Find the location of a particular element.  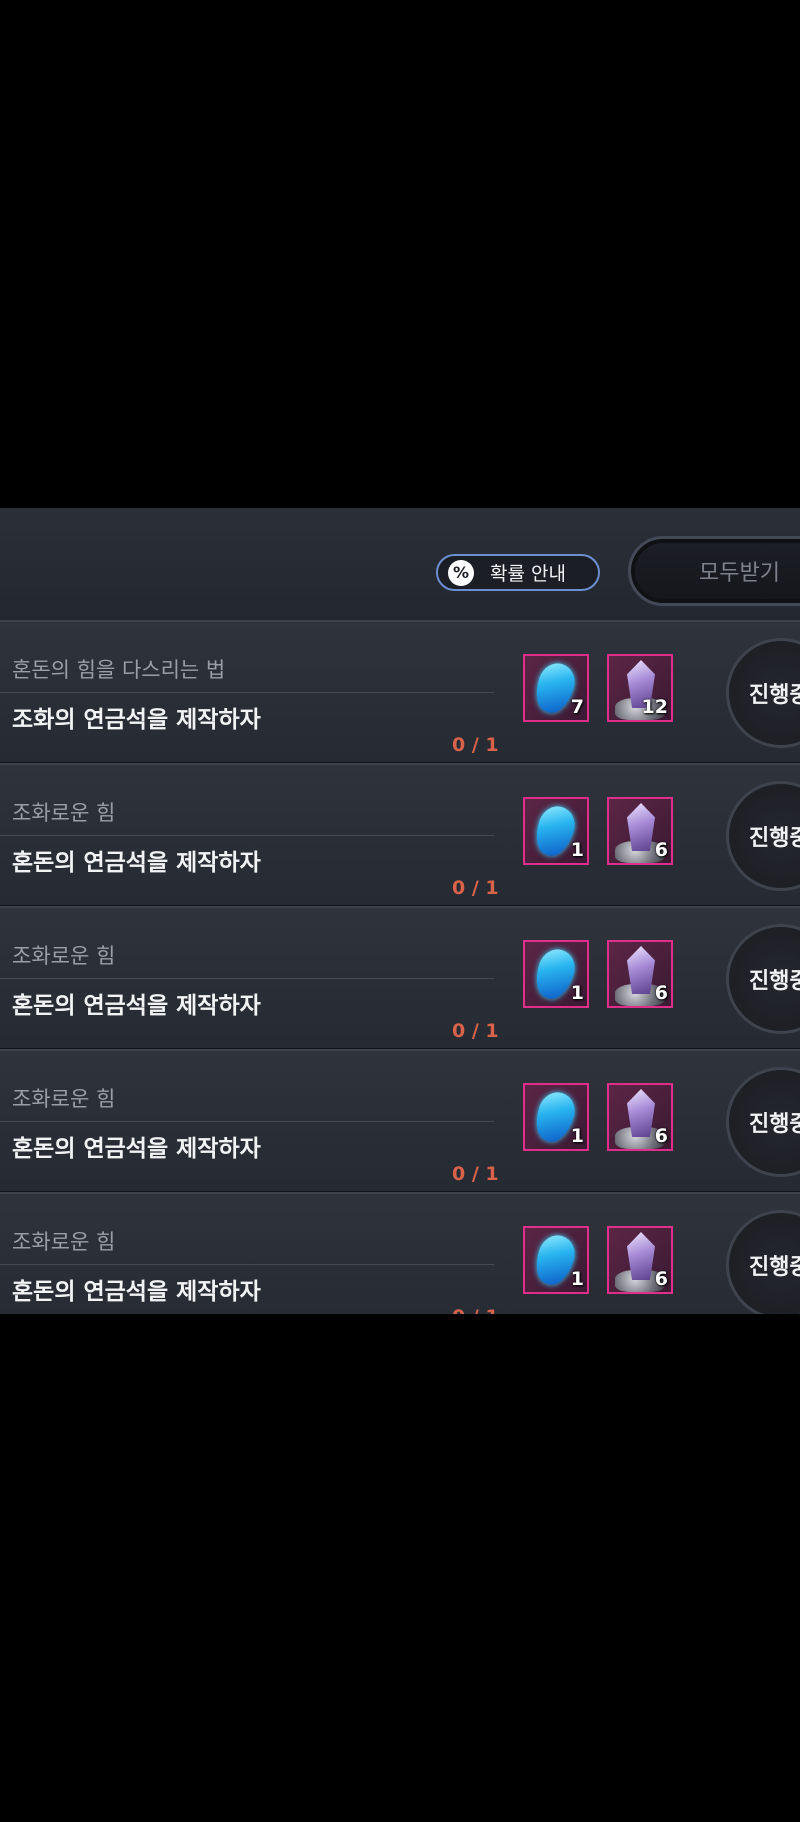

reward-slot: 7 is located at coordinates (556, 688).